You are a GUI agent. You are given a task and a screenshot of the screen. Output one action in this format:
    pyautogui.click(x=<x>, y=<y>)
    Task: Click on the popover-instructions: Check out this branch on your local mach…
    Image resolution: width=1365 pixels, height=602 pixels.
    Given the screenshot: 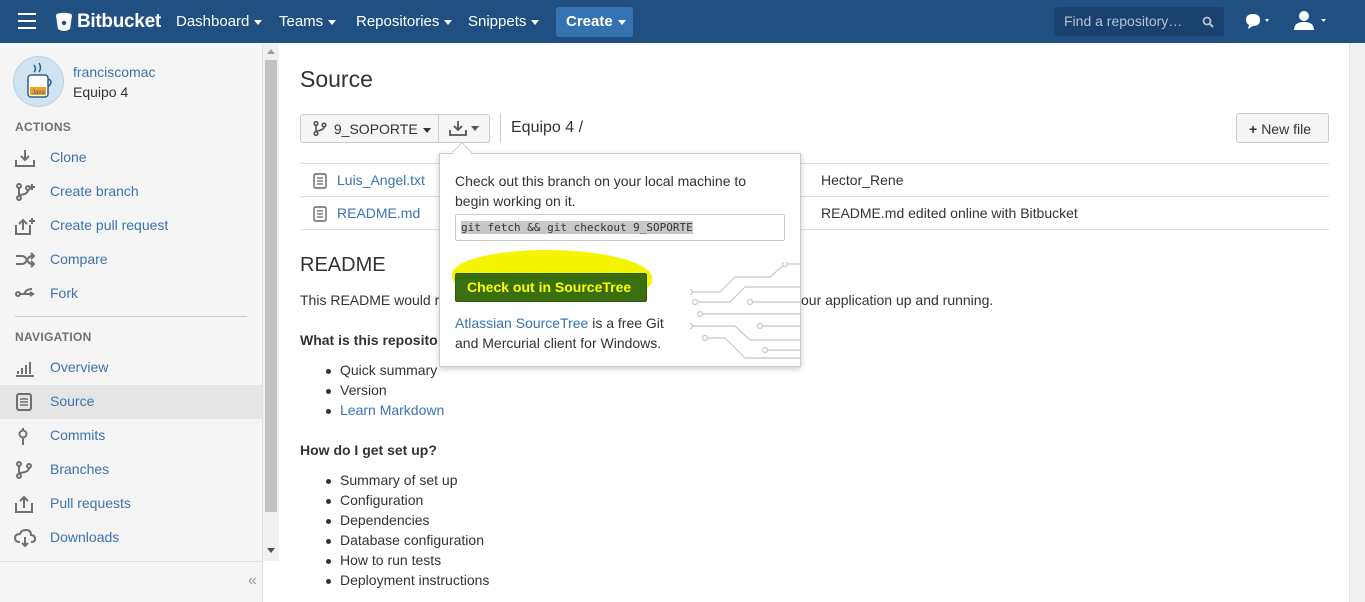 What is the action you would take?
    pyautogui.click(x=601, y=191)
    